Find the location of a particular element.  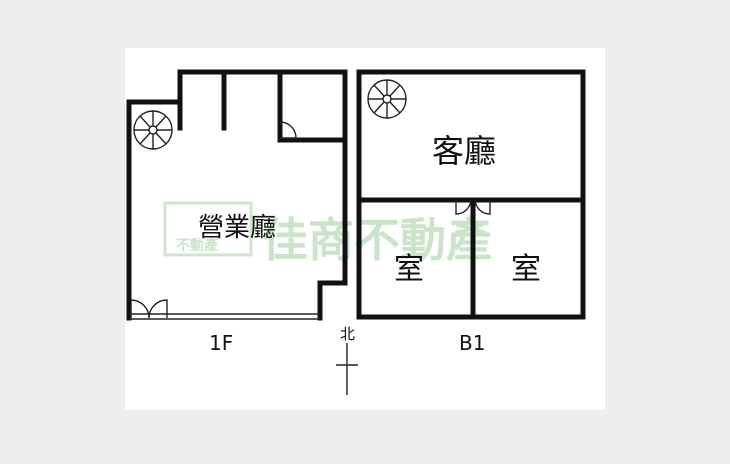

room-label-living-room: 客廳 is located at coordinates (464, 151).